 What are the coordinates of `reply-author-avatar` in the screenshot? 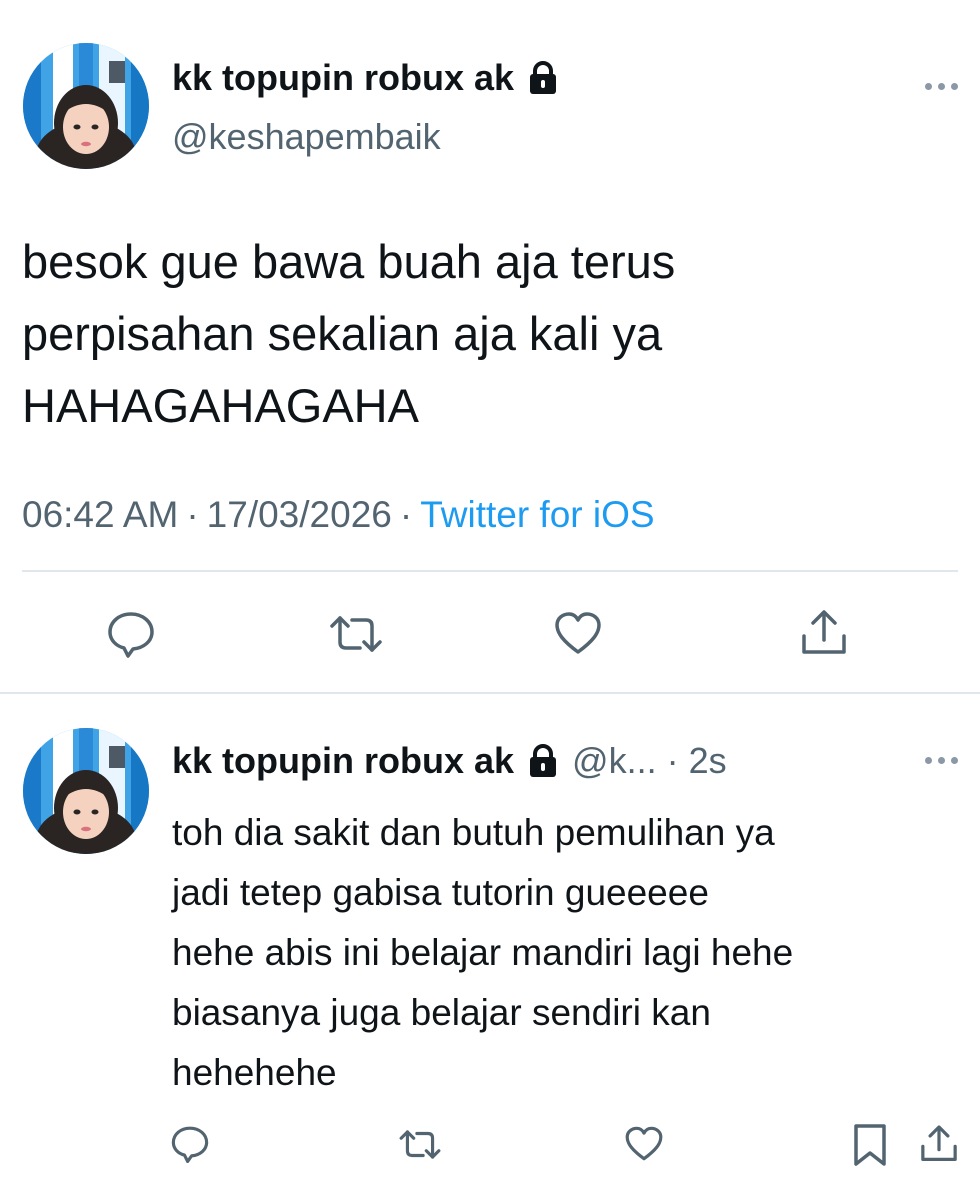 It's located at (86, 791).